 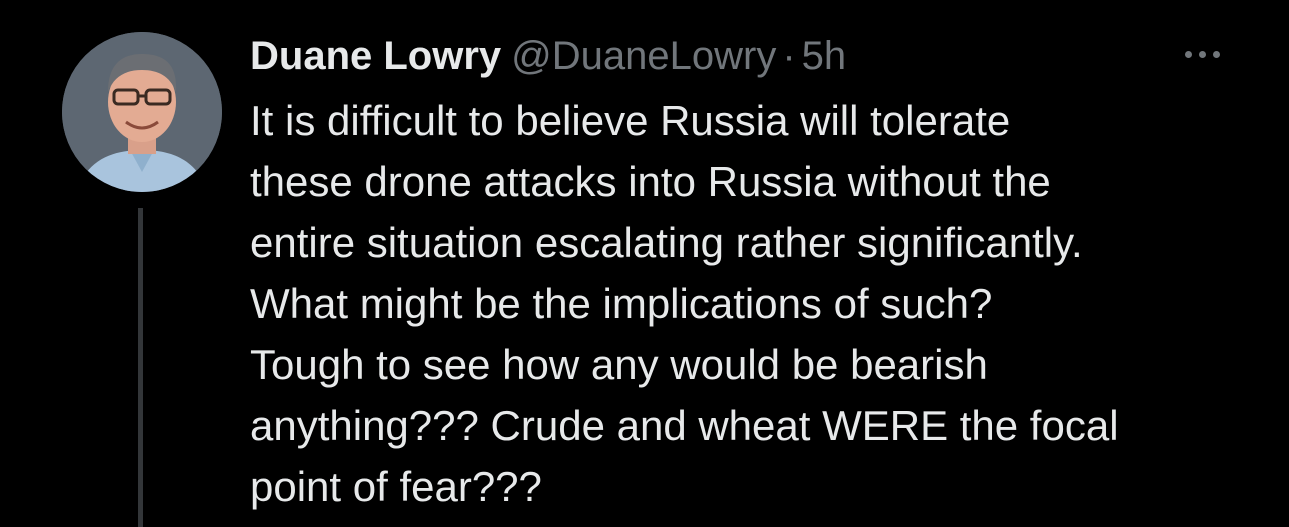 What do you see at coordinates (375, 56) in the screenshot?
I see `author-display-name: Duane Lowry` at bounding box center [375, 56].